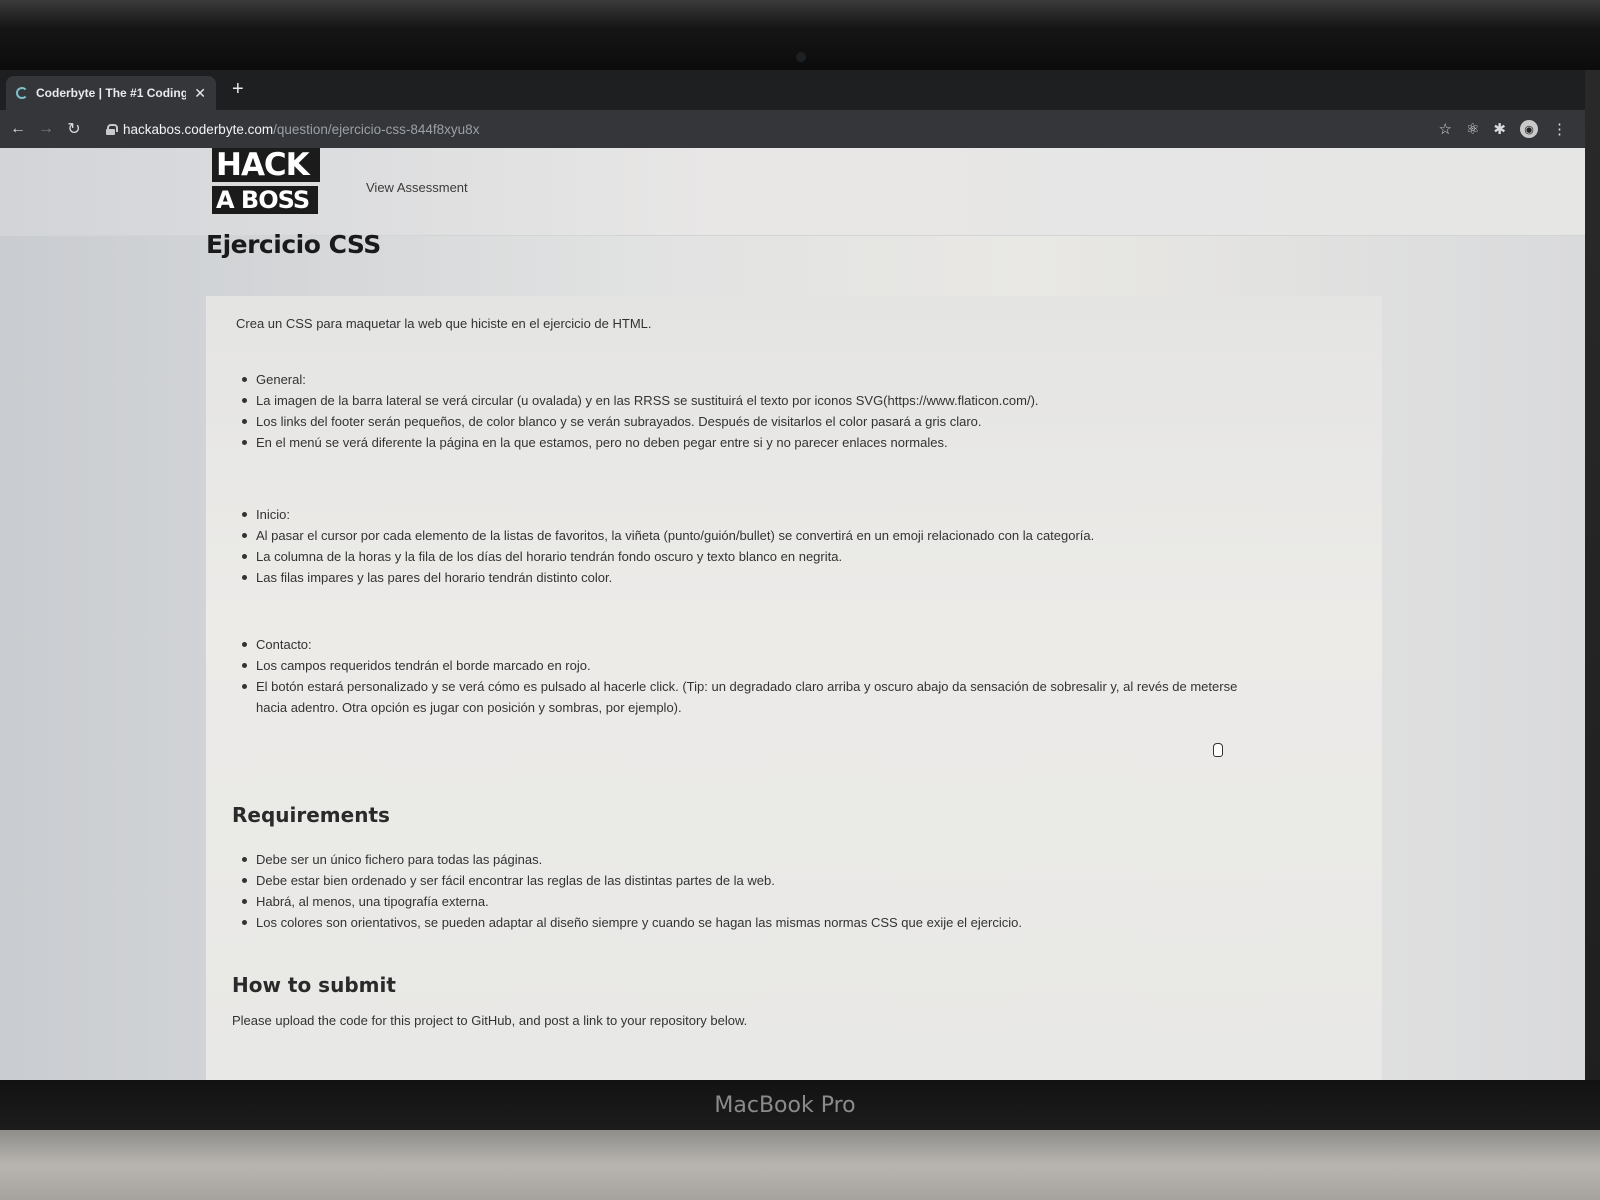 This screenshot has height=1200, width=1600. I want to click on toolbar-actions: ☆ ⚛ ✱ ◉ ⋮, so click(1503, 129).